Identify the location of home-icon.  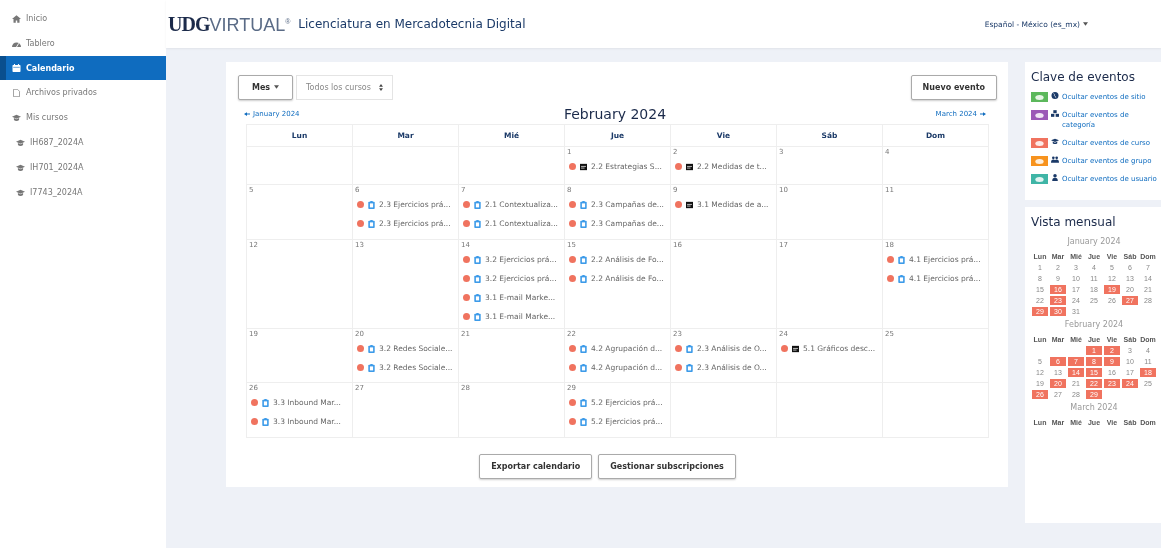
(16, 18).